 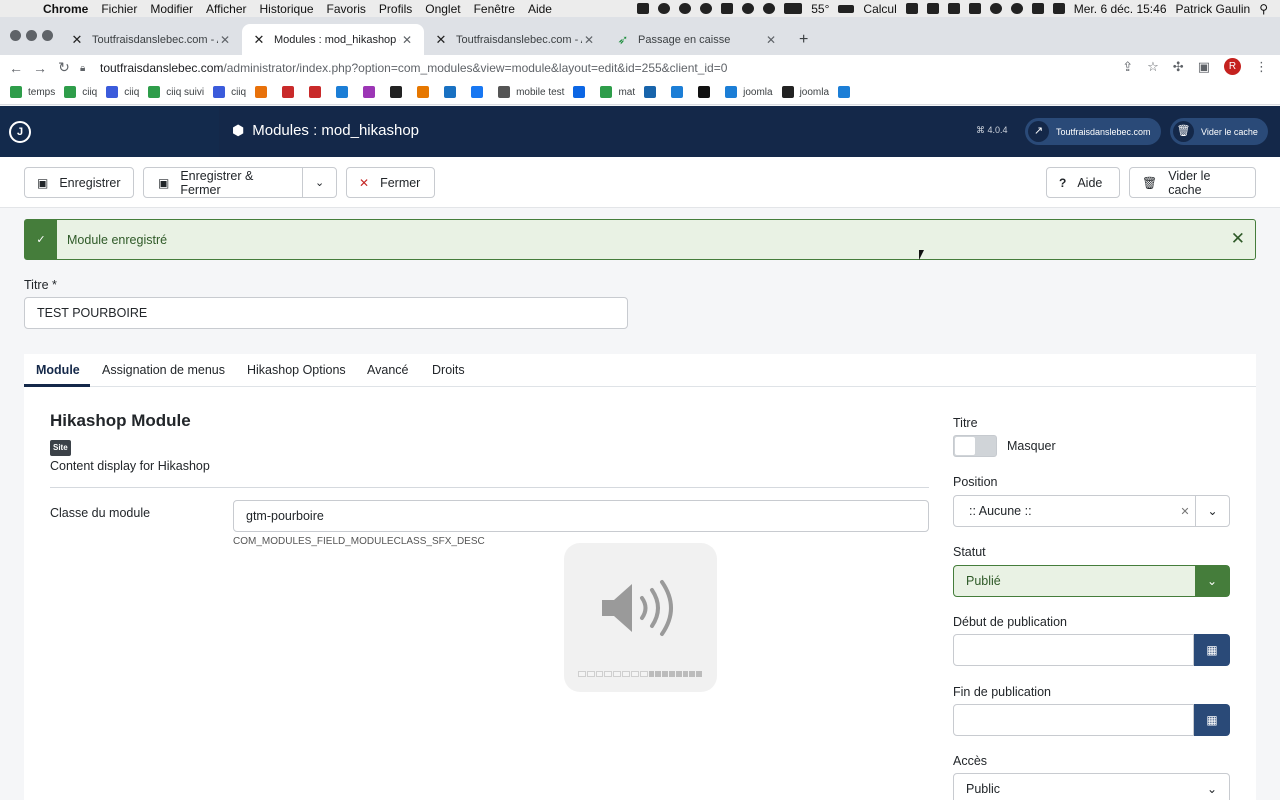 I want to click on alert-close-icon: ✕, so click(x=1238, y=239).